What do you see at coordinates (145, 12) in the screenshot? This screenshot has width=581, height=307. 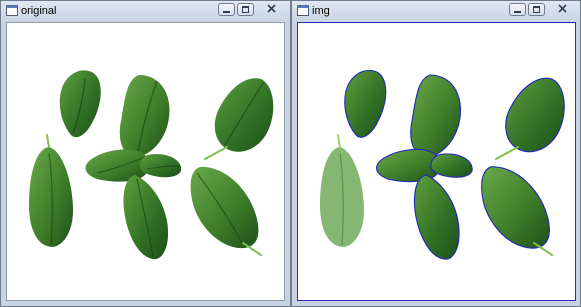 I see `titlebar: original` at bounding box center [145, 12].